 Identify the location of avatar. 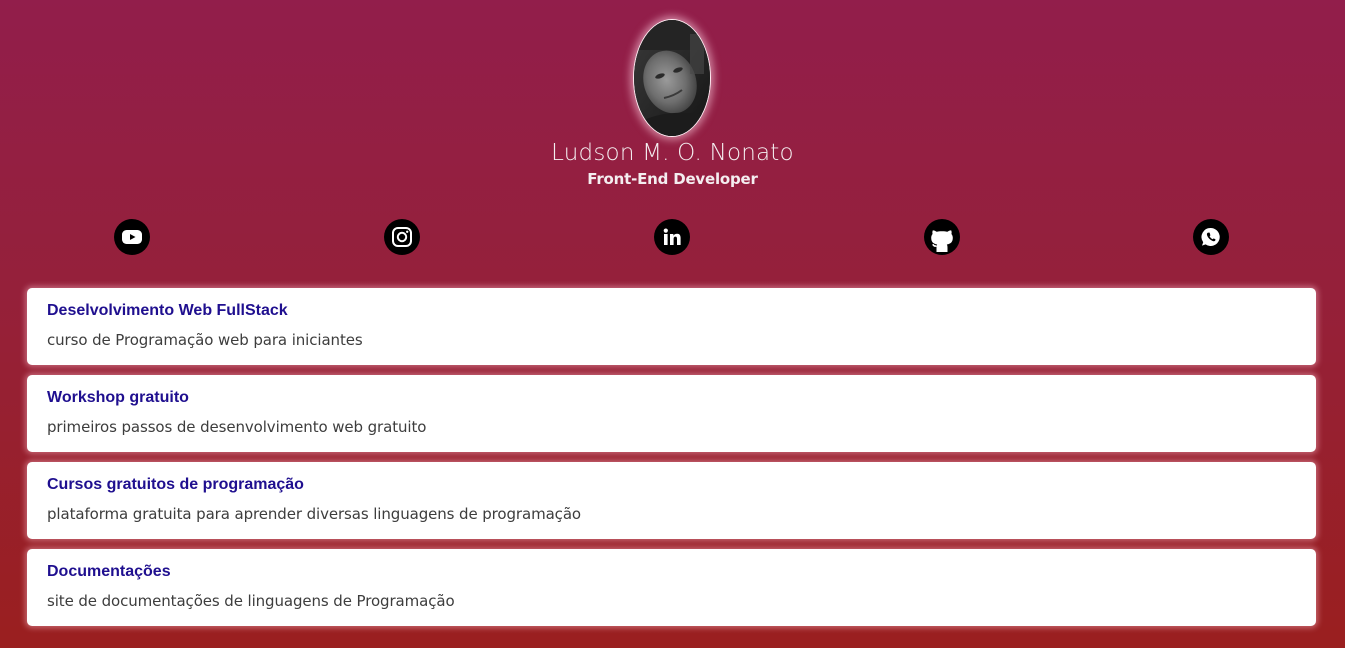
(672, 78).